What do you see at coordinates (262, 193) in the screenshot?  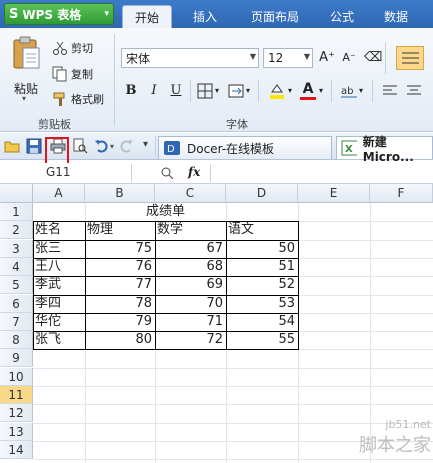 I see `column-header-d: D` at bounding box center [262, 193].